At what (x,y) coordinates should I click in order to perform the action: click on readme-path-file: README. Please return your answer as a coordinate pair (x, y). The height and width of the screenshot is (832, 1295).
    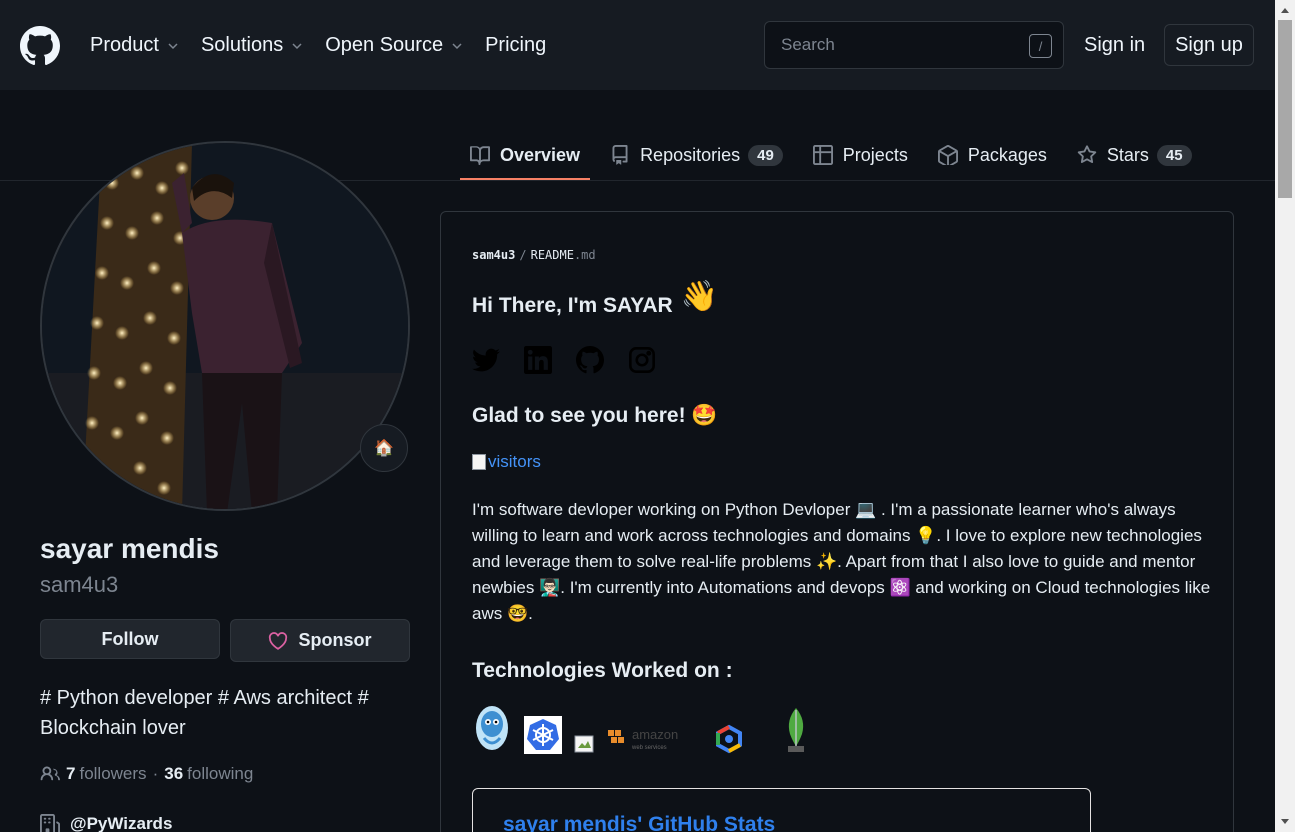
    Looking at the image, I should click on (552, 255).